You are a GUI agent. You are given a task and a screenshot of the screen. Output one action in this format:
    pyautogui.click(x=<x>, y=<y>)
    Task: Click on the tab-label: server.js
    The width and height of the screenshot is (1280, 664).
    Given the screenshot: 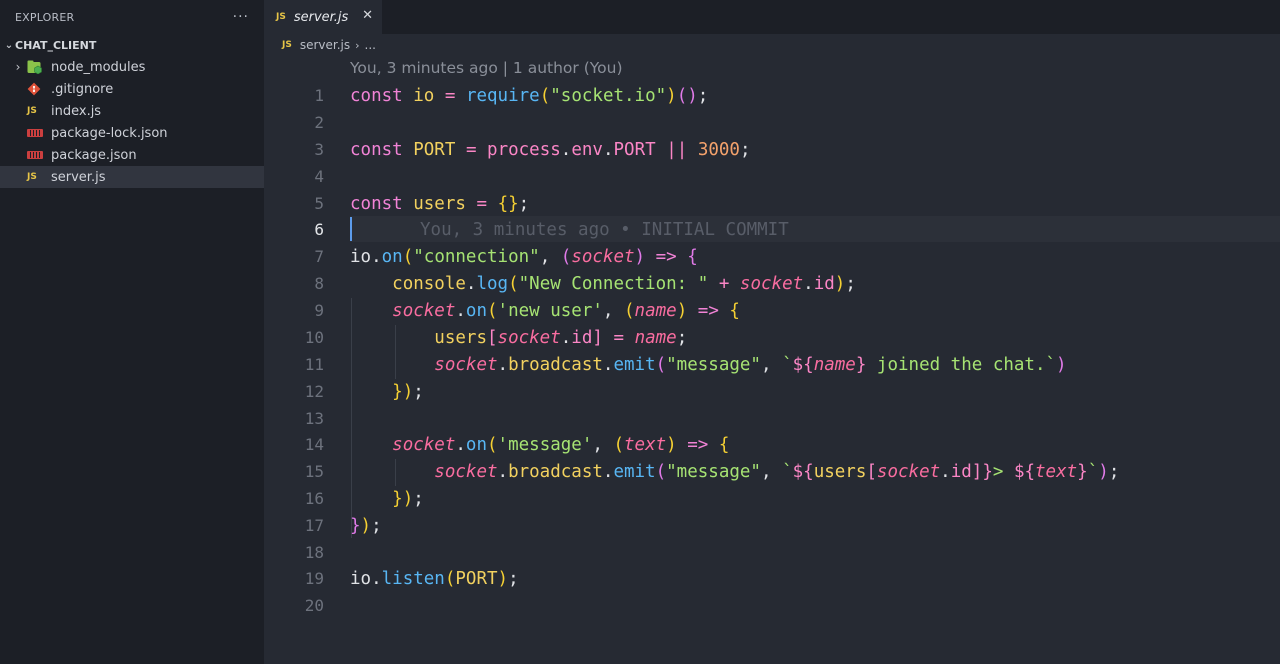 What is the action you would take?
    pyautogui.click(x=321, y=17)
    